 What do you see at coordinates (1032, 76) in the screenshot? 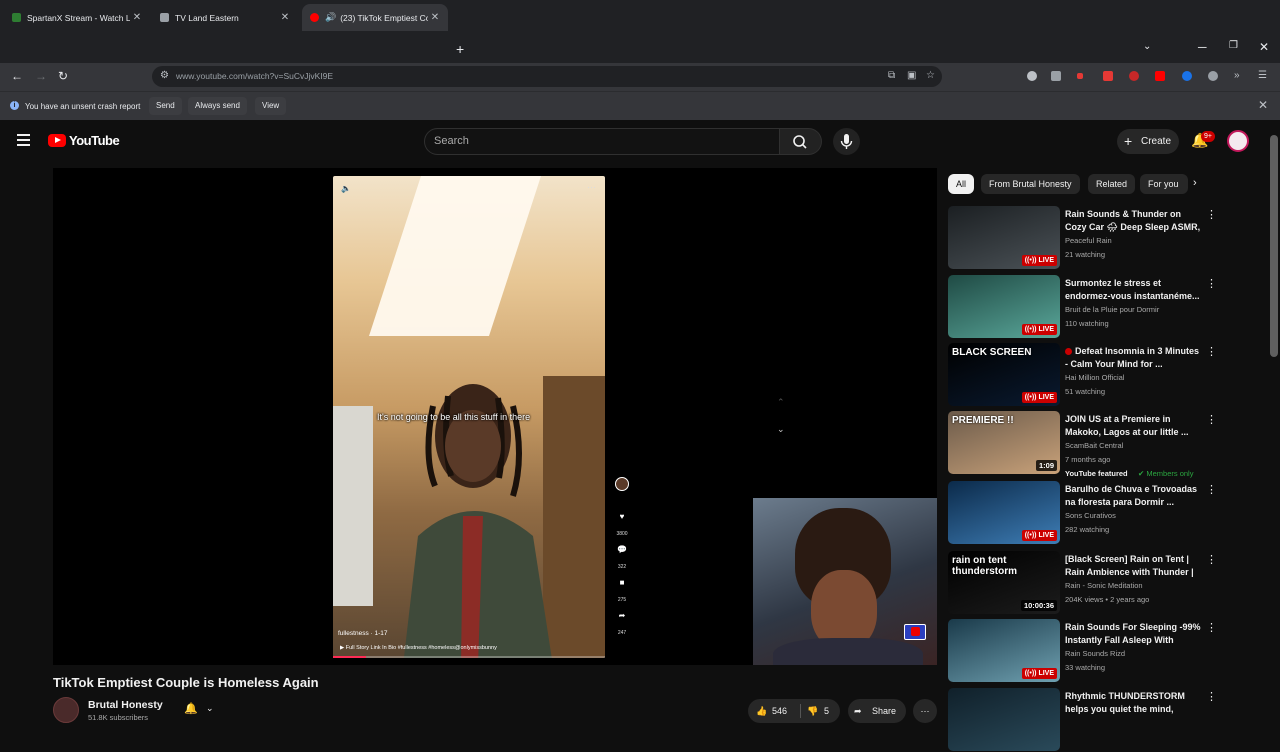
I see `profile-extension-icon` at bounding box center [1032, 76].